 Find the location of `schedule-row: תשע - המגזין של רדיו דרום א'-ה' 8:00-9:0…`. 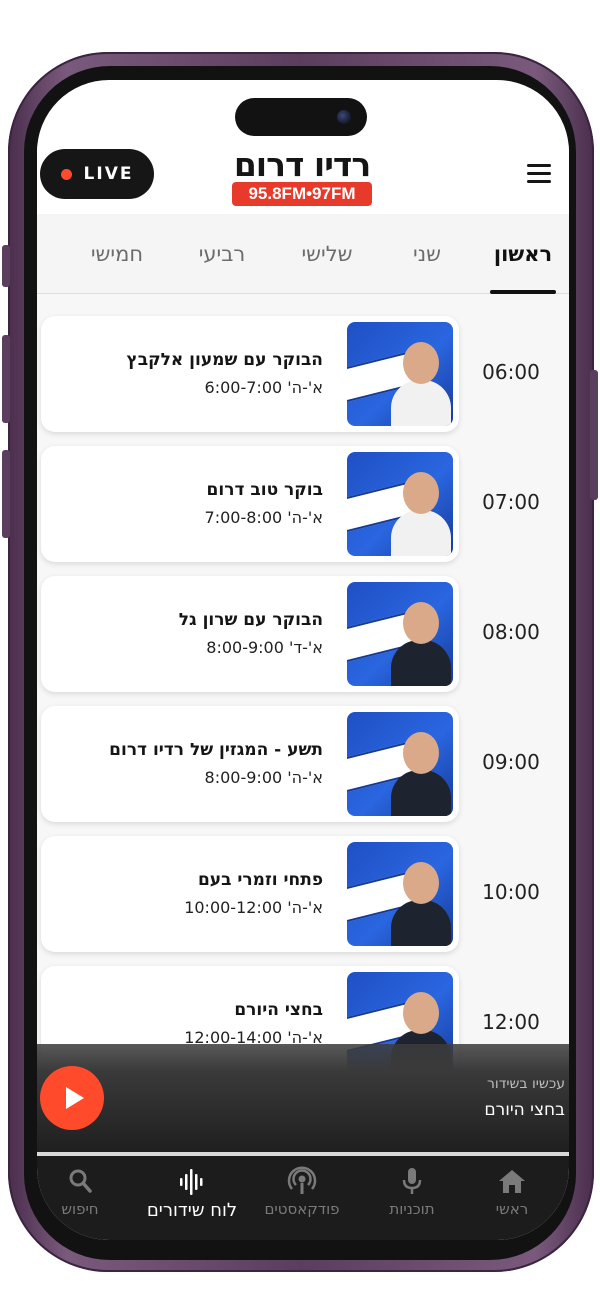

schedule-row: תשע - המגזין של רדיו דרום א'-ה' 8:00-9:0… is located at coordinates (303, 765).